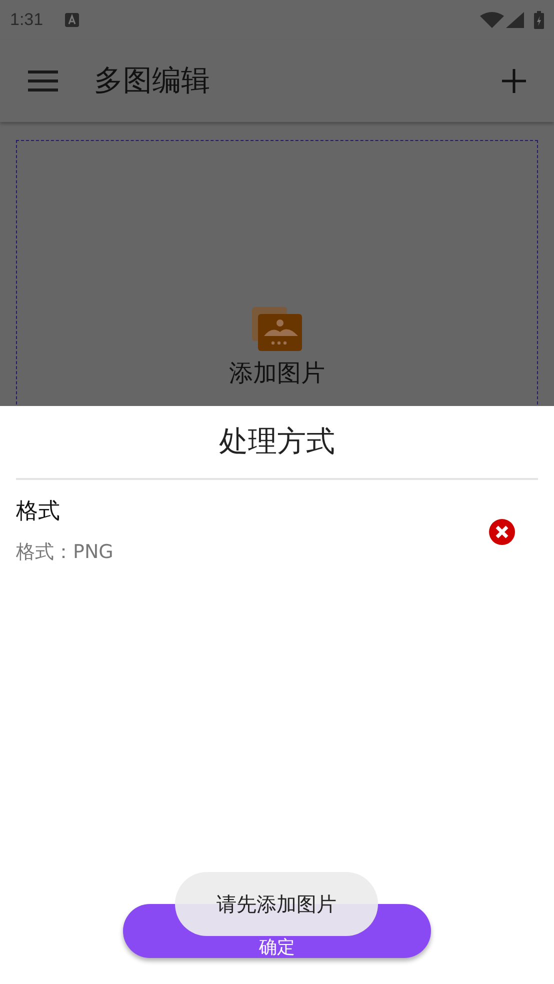 The width and height of the screenshot is (554, 984). Describe the element at coordinates (515, 20) in the screenshot. I see `signal-icon` at that location.